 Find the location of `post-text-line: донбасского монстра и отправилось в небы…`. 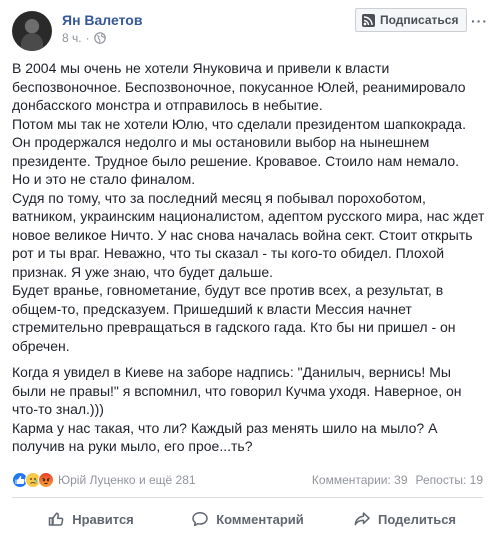

post-text-line: донбасского монстра и отправилось в небы… is located at coordinates (167, 105).